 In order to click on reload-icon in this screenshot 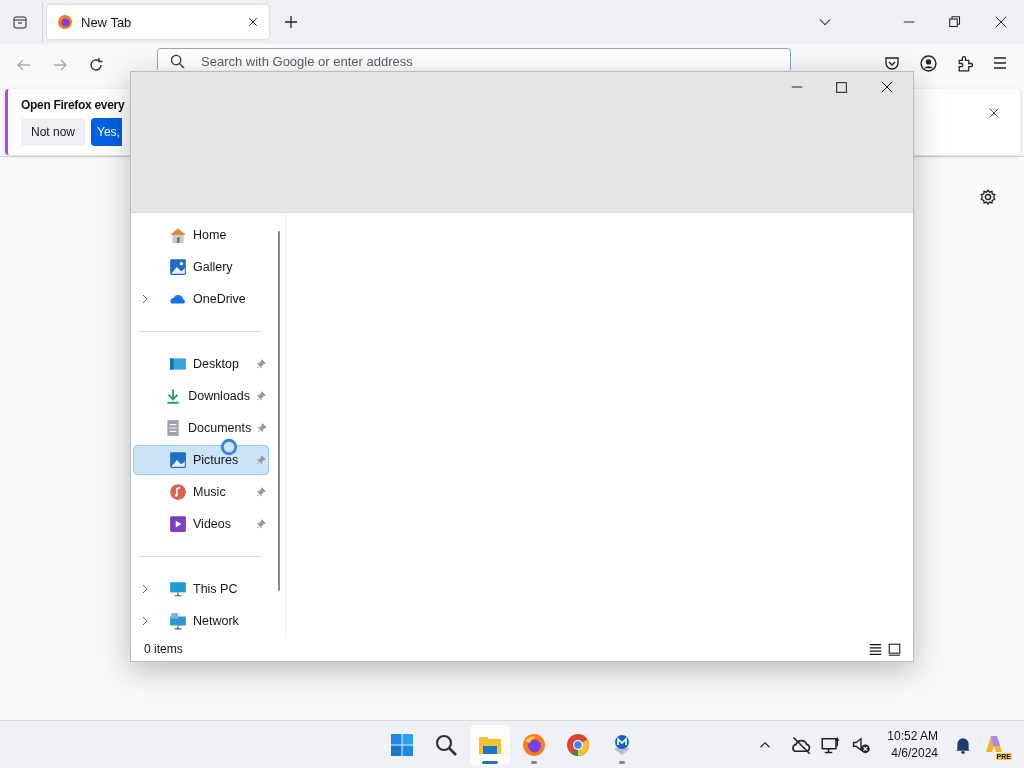, I will do `click(96, 65)`.